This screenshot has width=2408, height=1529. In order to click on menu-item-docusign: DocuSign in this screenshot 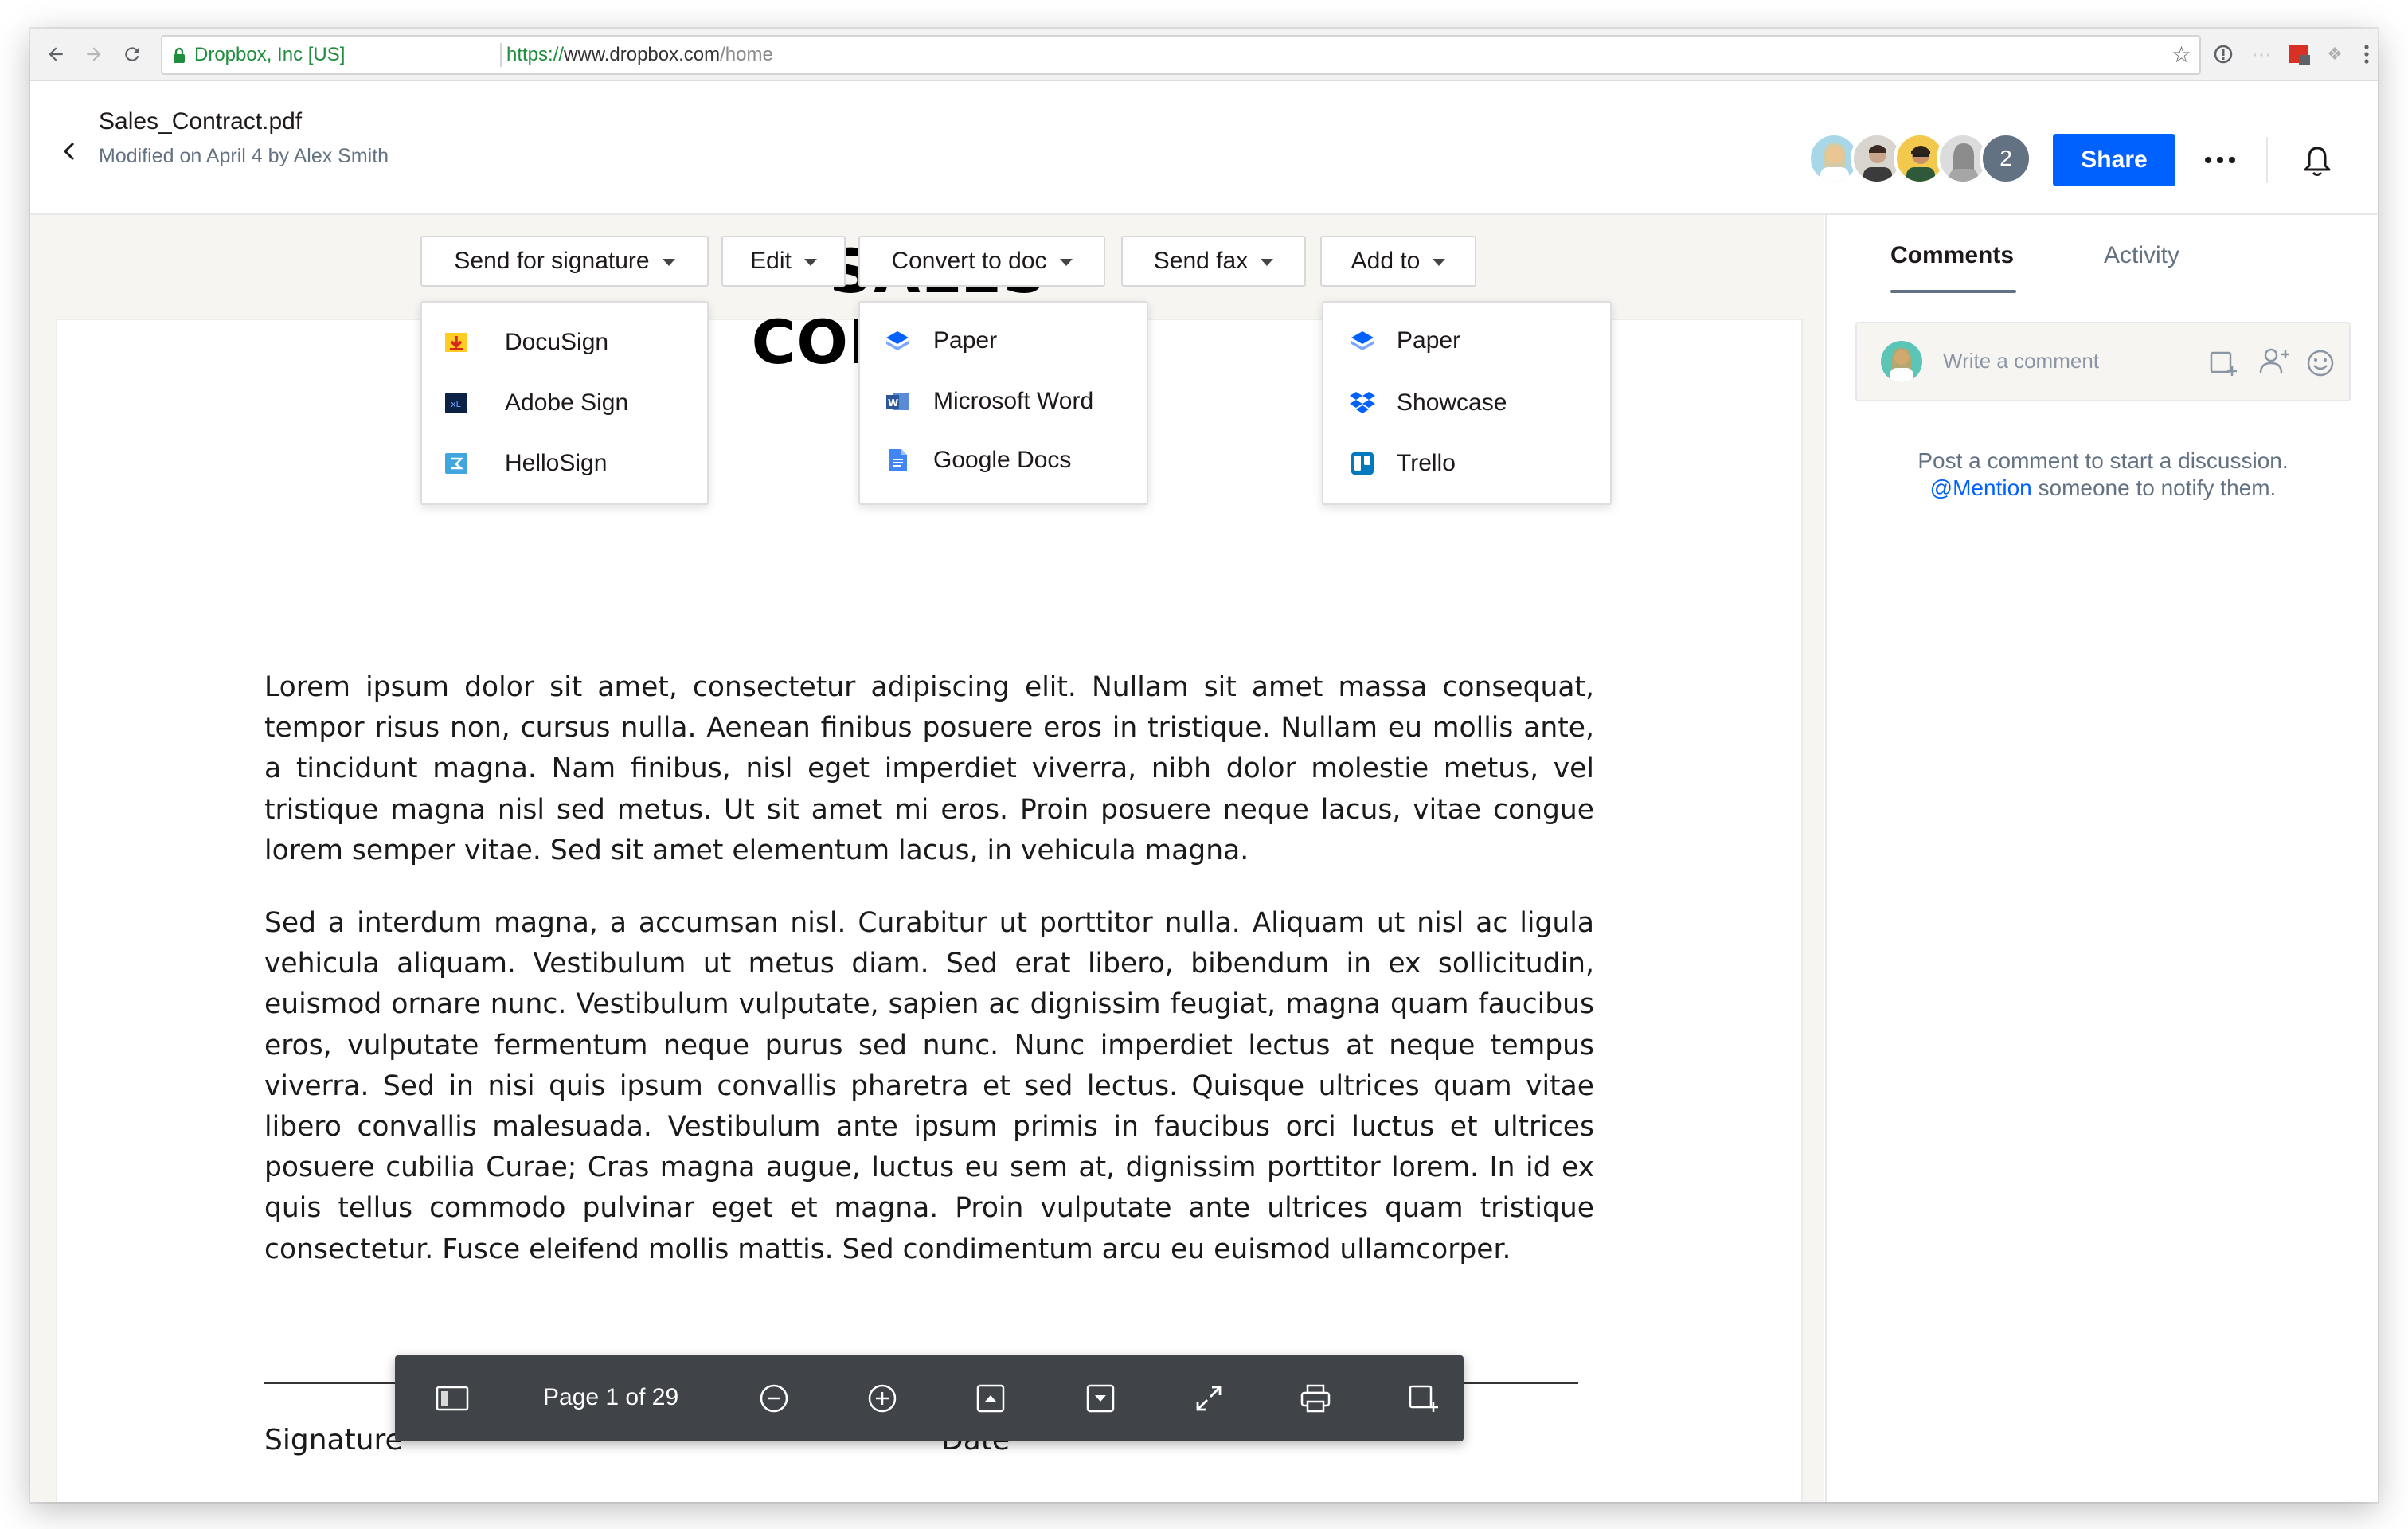, I will do `click(564, 342)`.